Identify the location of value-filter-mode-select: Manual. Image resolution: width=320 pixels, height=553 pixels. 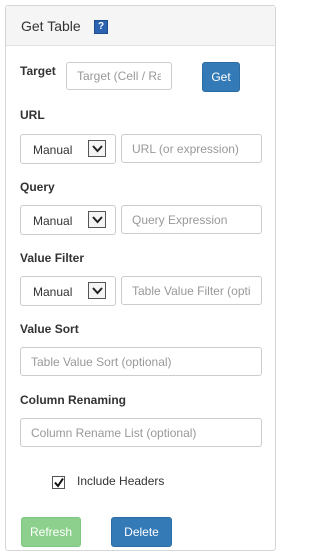
(68, 291).